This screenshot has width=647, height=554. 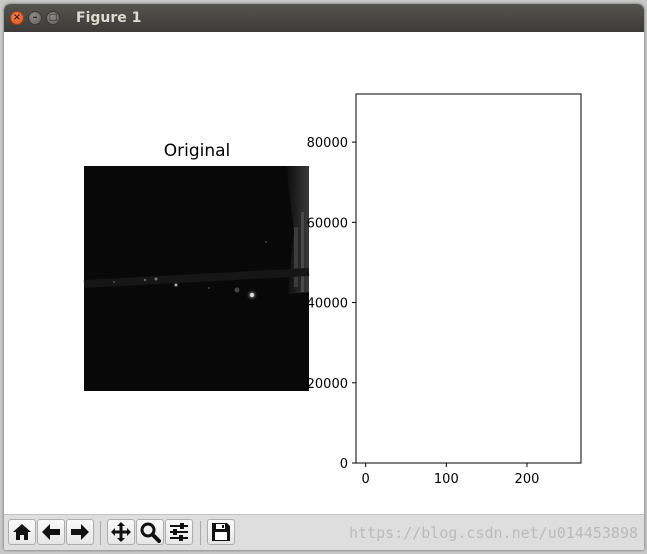 I want to click on zoom-magnifier-icon, so click(x=150, y=532).